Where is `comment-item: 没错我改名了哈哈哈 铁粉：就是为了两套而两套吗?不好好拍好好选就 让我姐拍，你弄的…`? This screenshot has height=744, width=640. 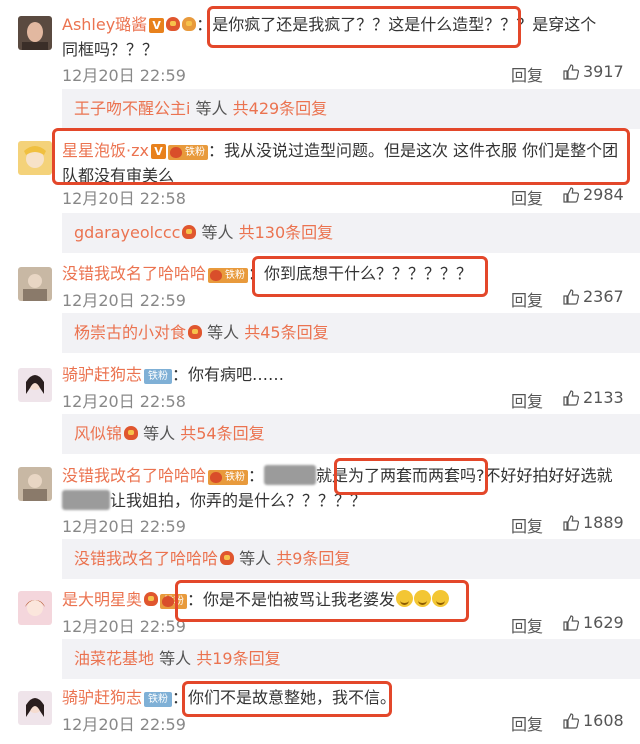
comment-item: 没错我改名了哈哈哈 铁粉：就是为了两套而两套吗?不好好拍好好选就 让我姐拍，你弄的… is located at coordinates (320, 497).